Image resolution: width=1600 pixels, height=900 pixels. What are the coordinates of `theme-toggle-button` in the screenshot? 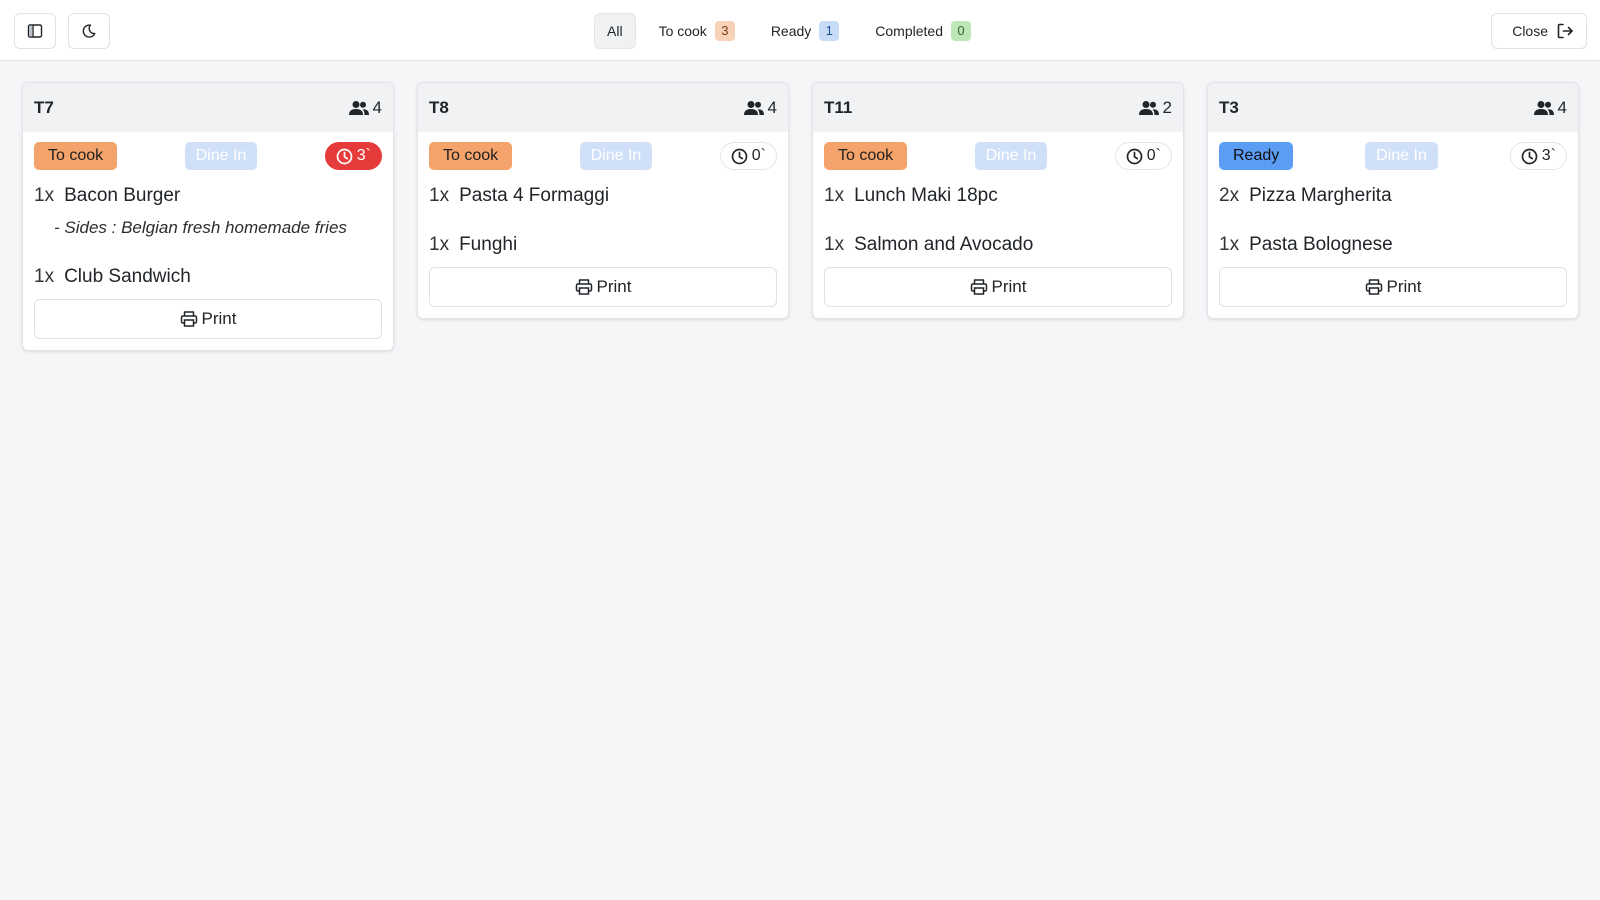 It's located at (89, 31).